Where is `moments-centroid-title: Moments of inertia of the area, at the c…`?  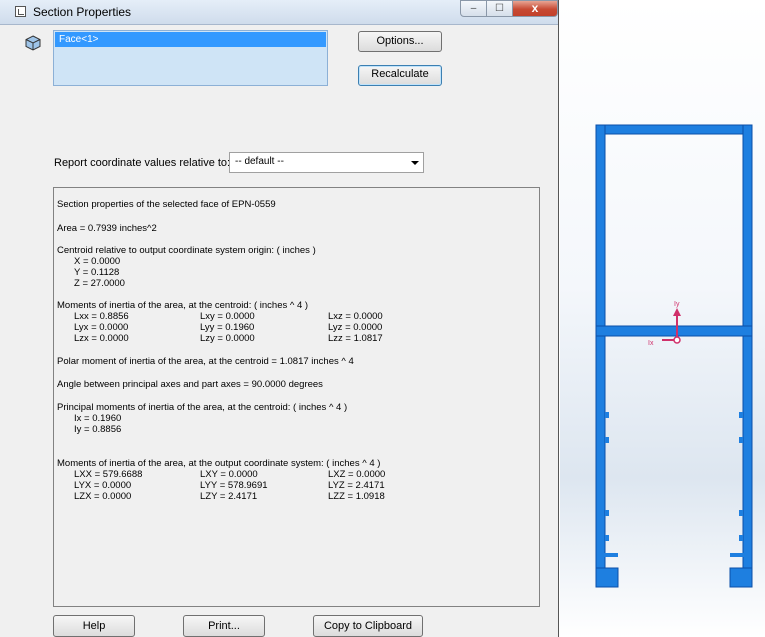 moments-centroid-title: Moments of inertia of the area, at the c… is located at coordinates (183, 305).